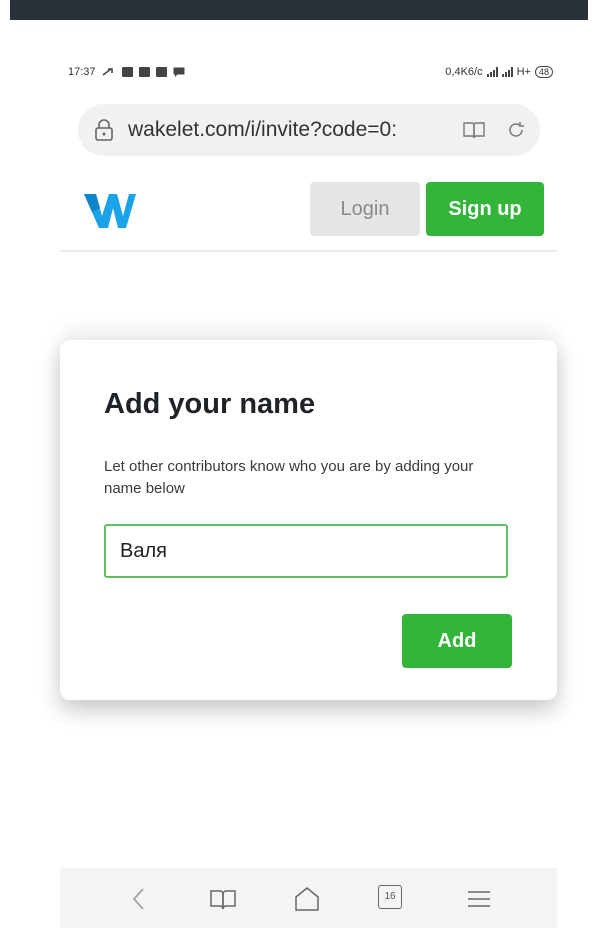 The height and width of the screenshot is (931, 600). What do you see at coordinates (543, 72) in the screenshot?
I see `battery-icon: 48` at bounding box center [543, 72].